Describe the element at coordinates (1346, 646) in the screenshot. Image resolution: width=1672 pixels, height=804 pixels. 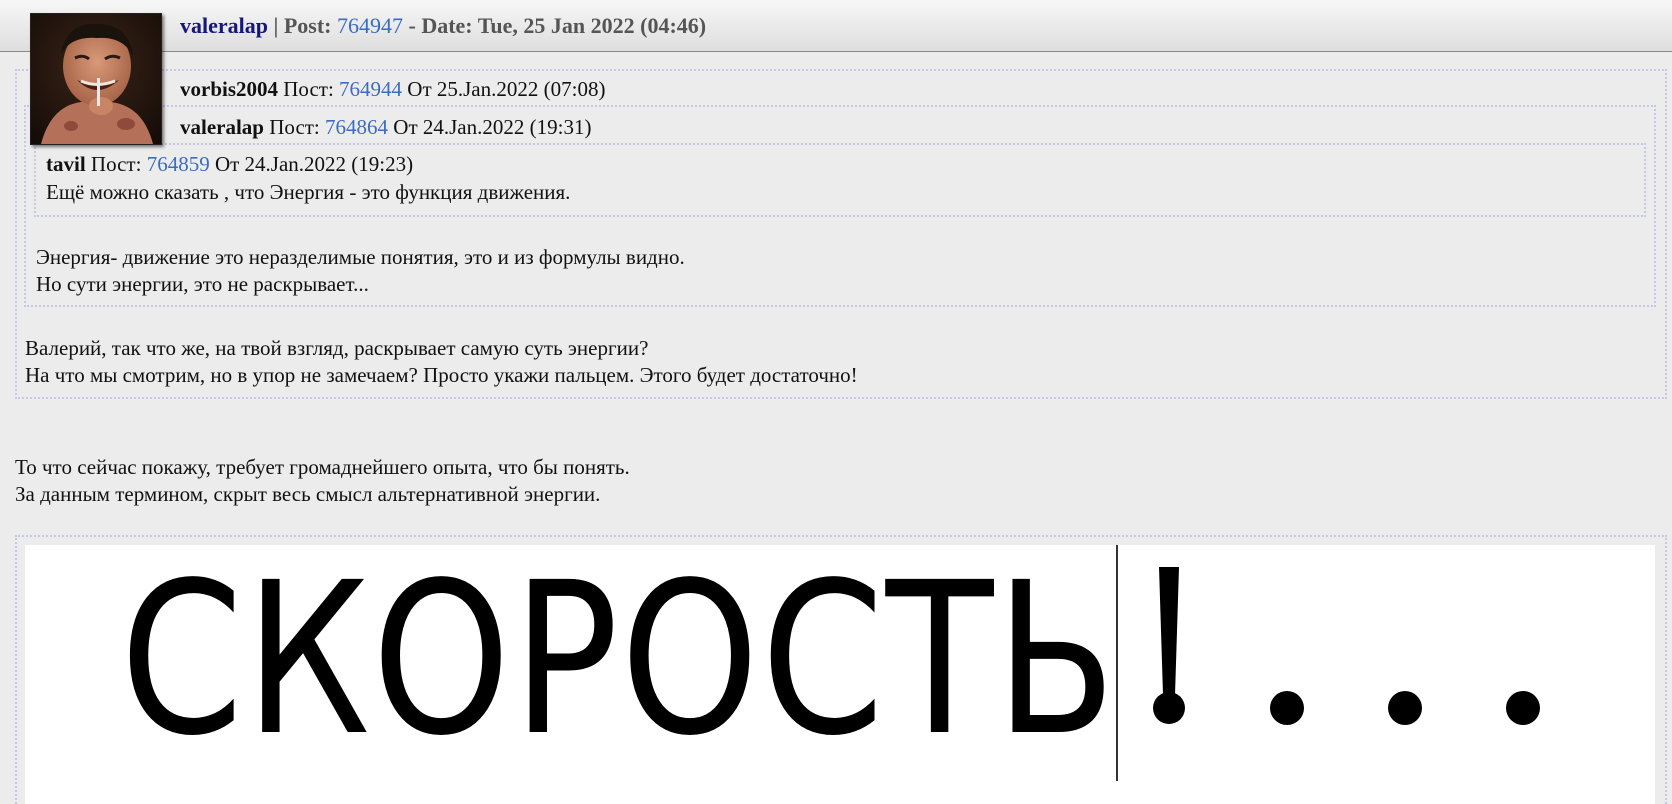
I see `exclamation-ellipsis-icon` at that location.